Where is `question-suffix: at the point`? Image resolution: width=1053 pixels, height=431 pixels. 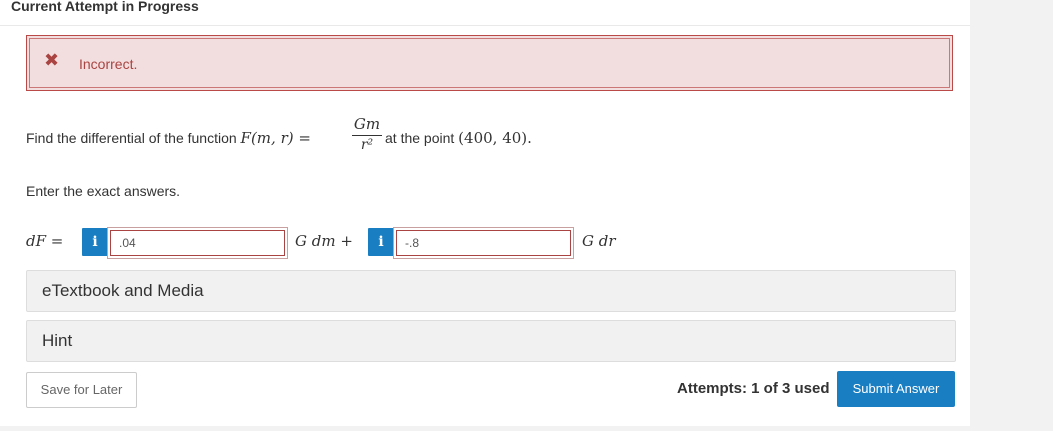 question-suffix: at the point is located at coordinates (420, 138).